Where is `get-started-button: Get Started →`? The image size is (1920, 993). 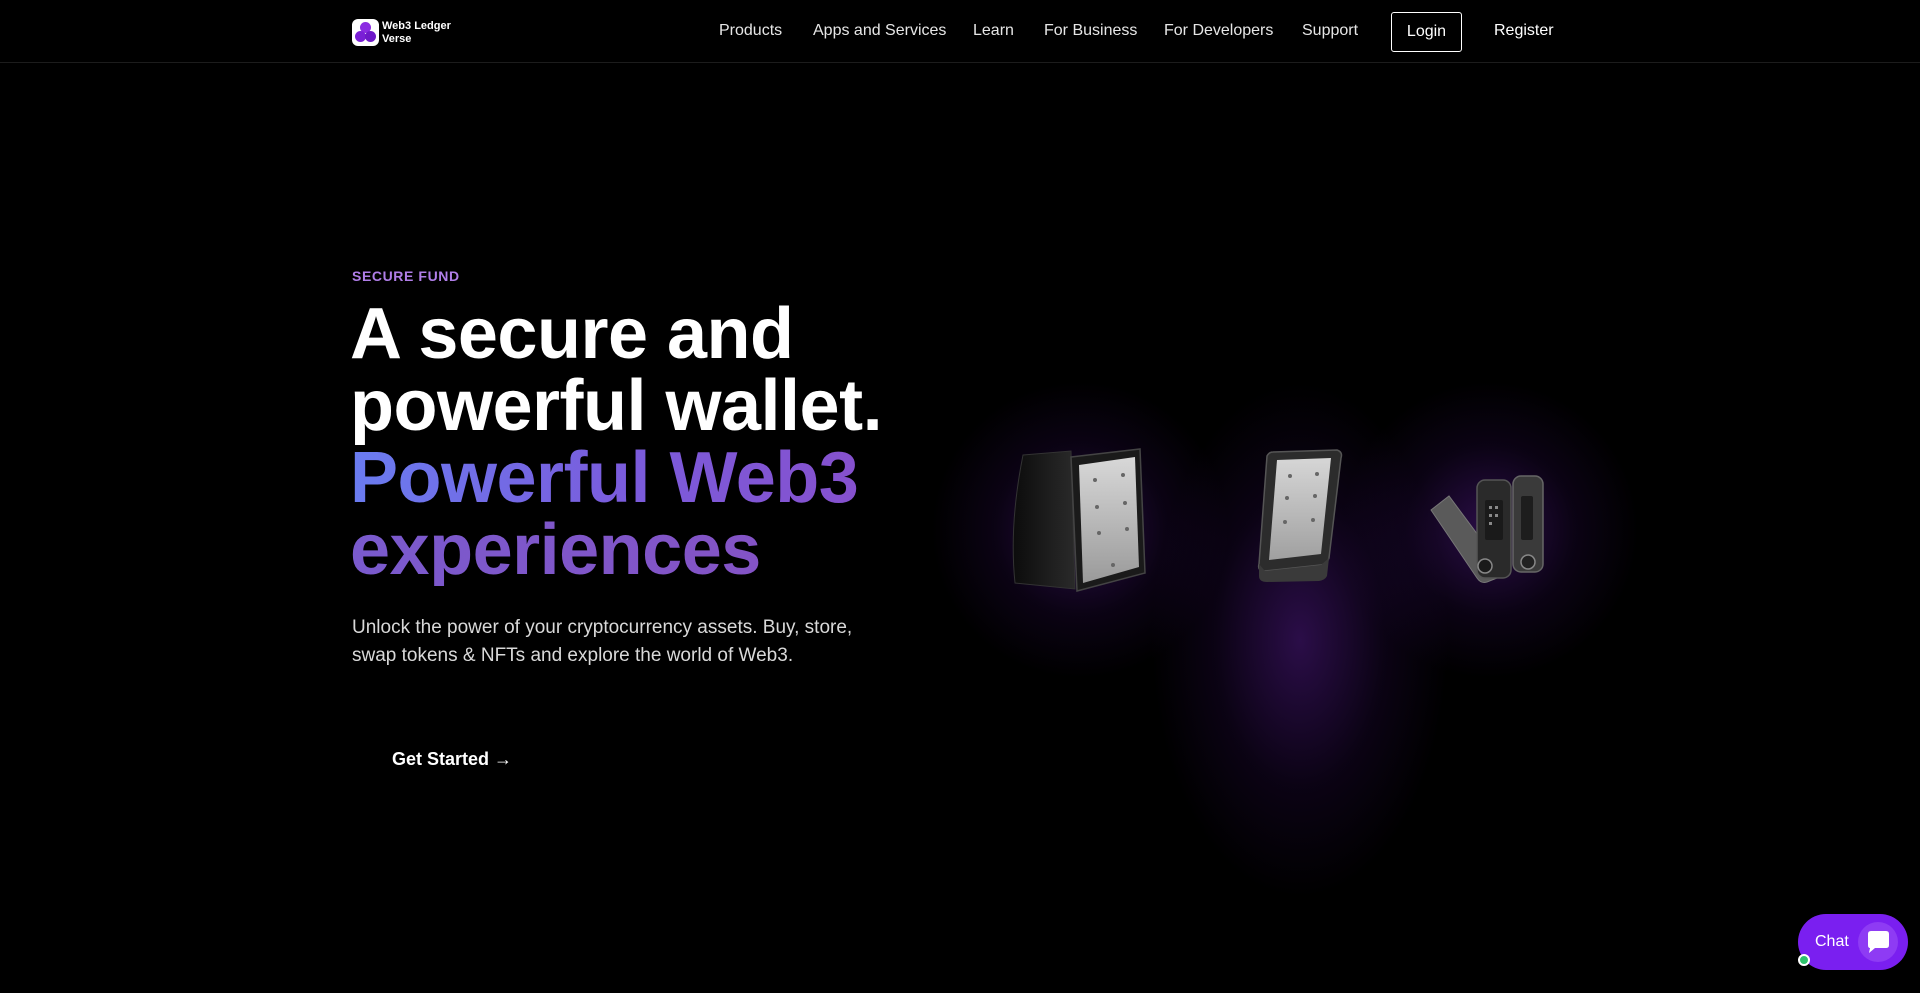 get-started-button: Get Started → is located at coordinates (452, 759).